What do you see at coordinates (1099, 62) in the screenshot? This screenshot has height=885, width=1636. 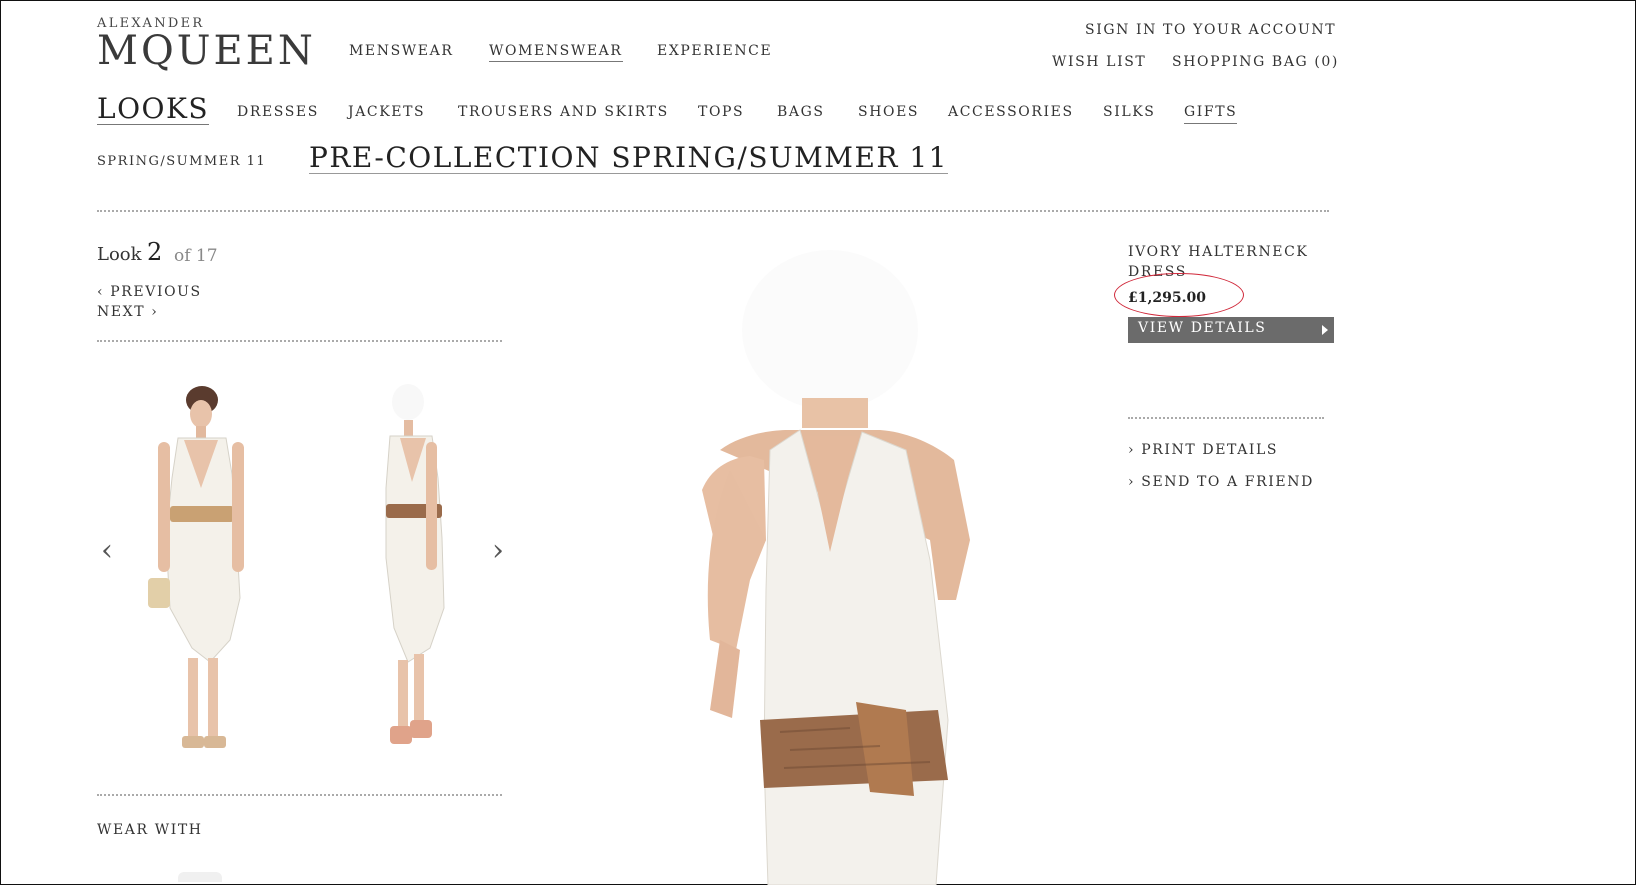 I see `wish-list-link: WISH LIST` at bounding box center [1099, 62].